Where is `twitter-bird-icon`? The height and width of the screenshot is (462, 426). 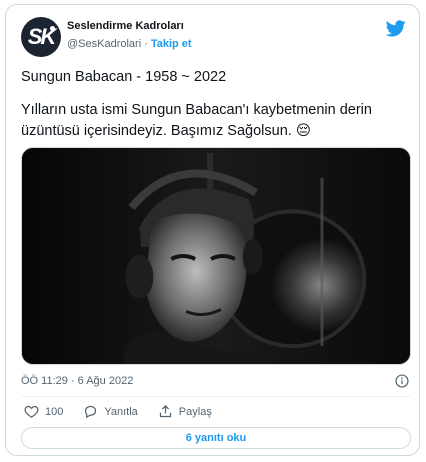
twitter-bird-icon is located at coordinates (396, 28).